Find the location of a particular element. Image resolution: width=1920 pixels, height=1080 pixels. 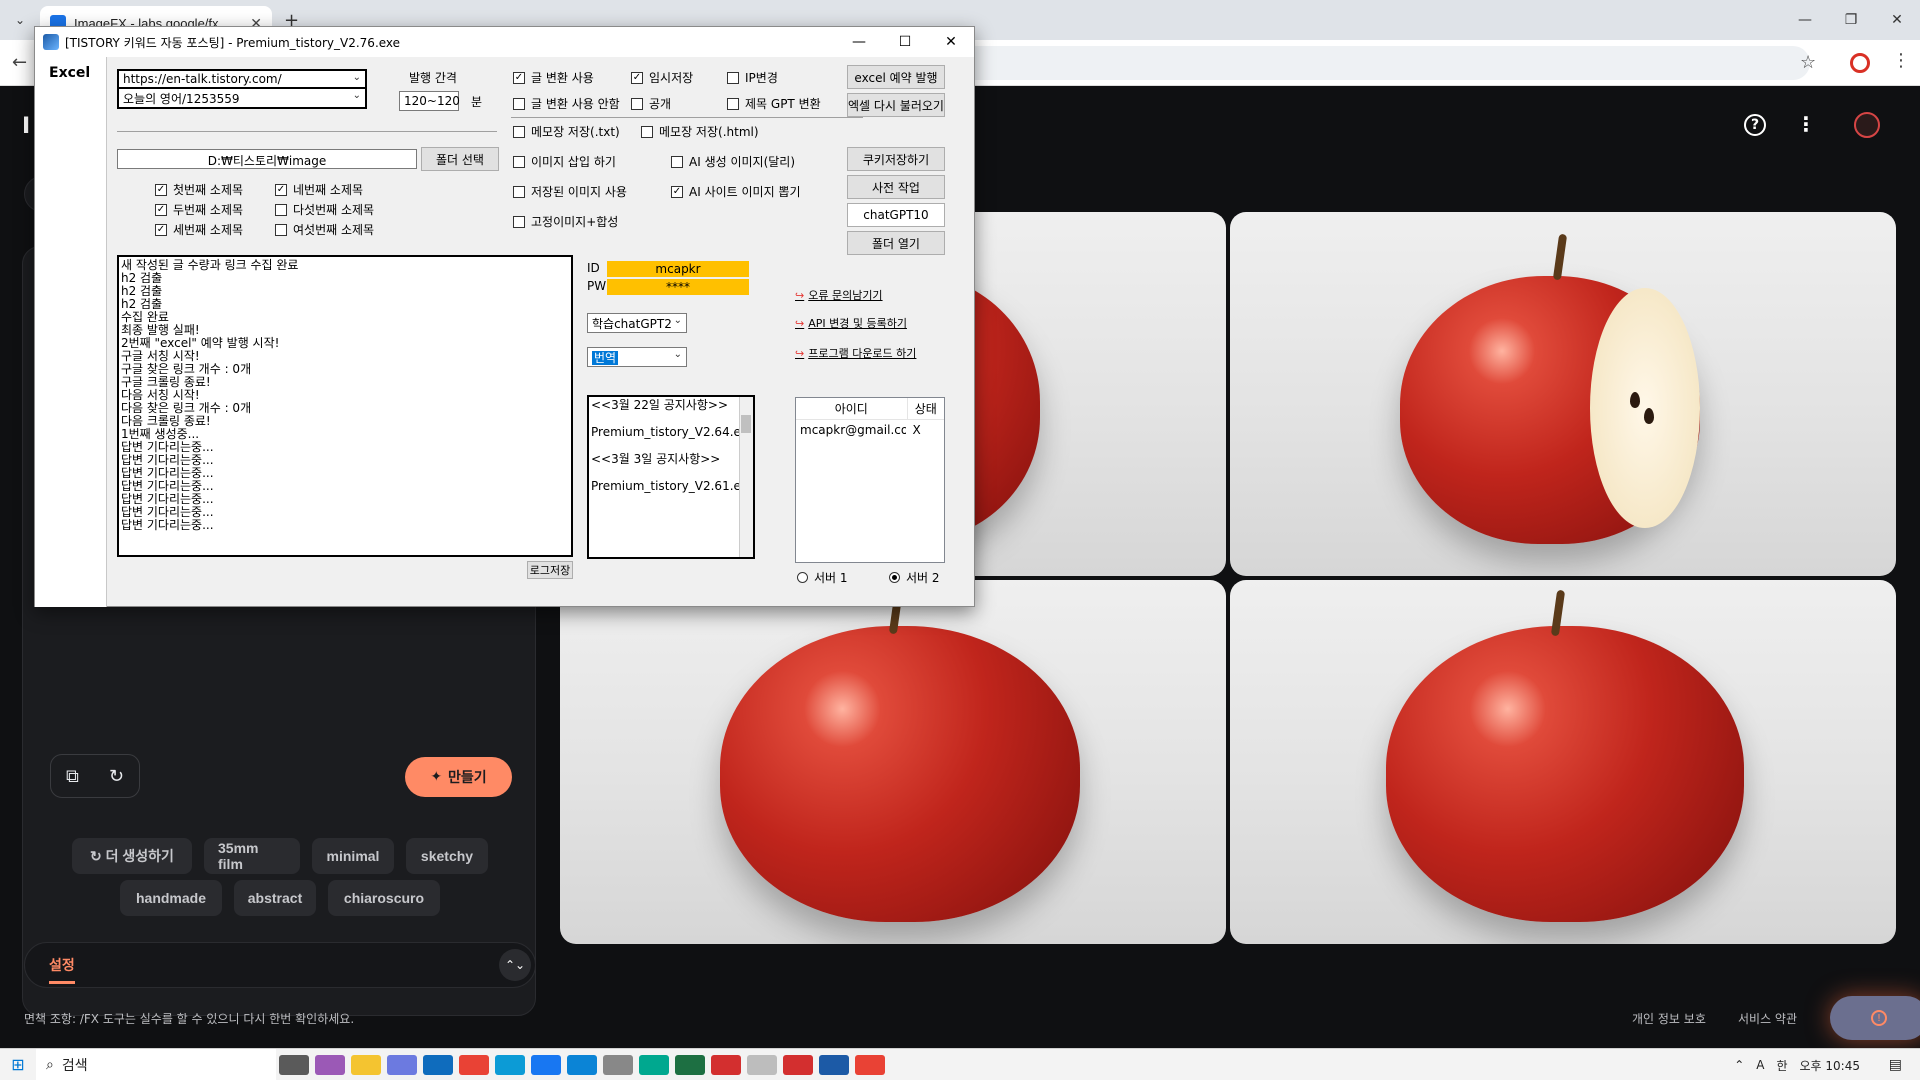

folder-select-button: 폴더 선택 is located at coordinates (460, 159).